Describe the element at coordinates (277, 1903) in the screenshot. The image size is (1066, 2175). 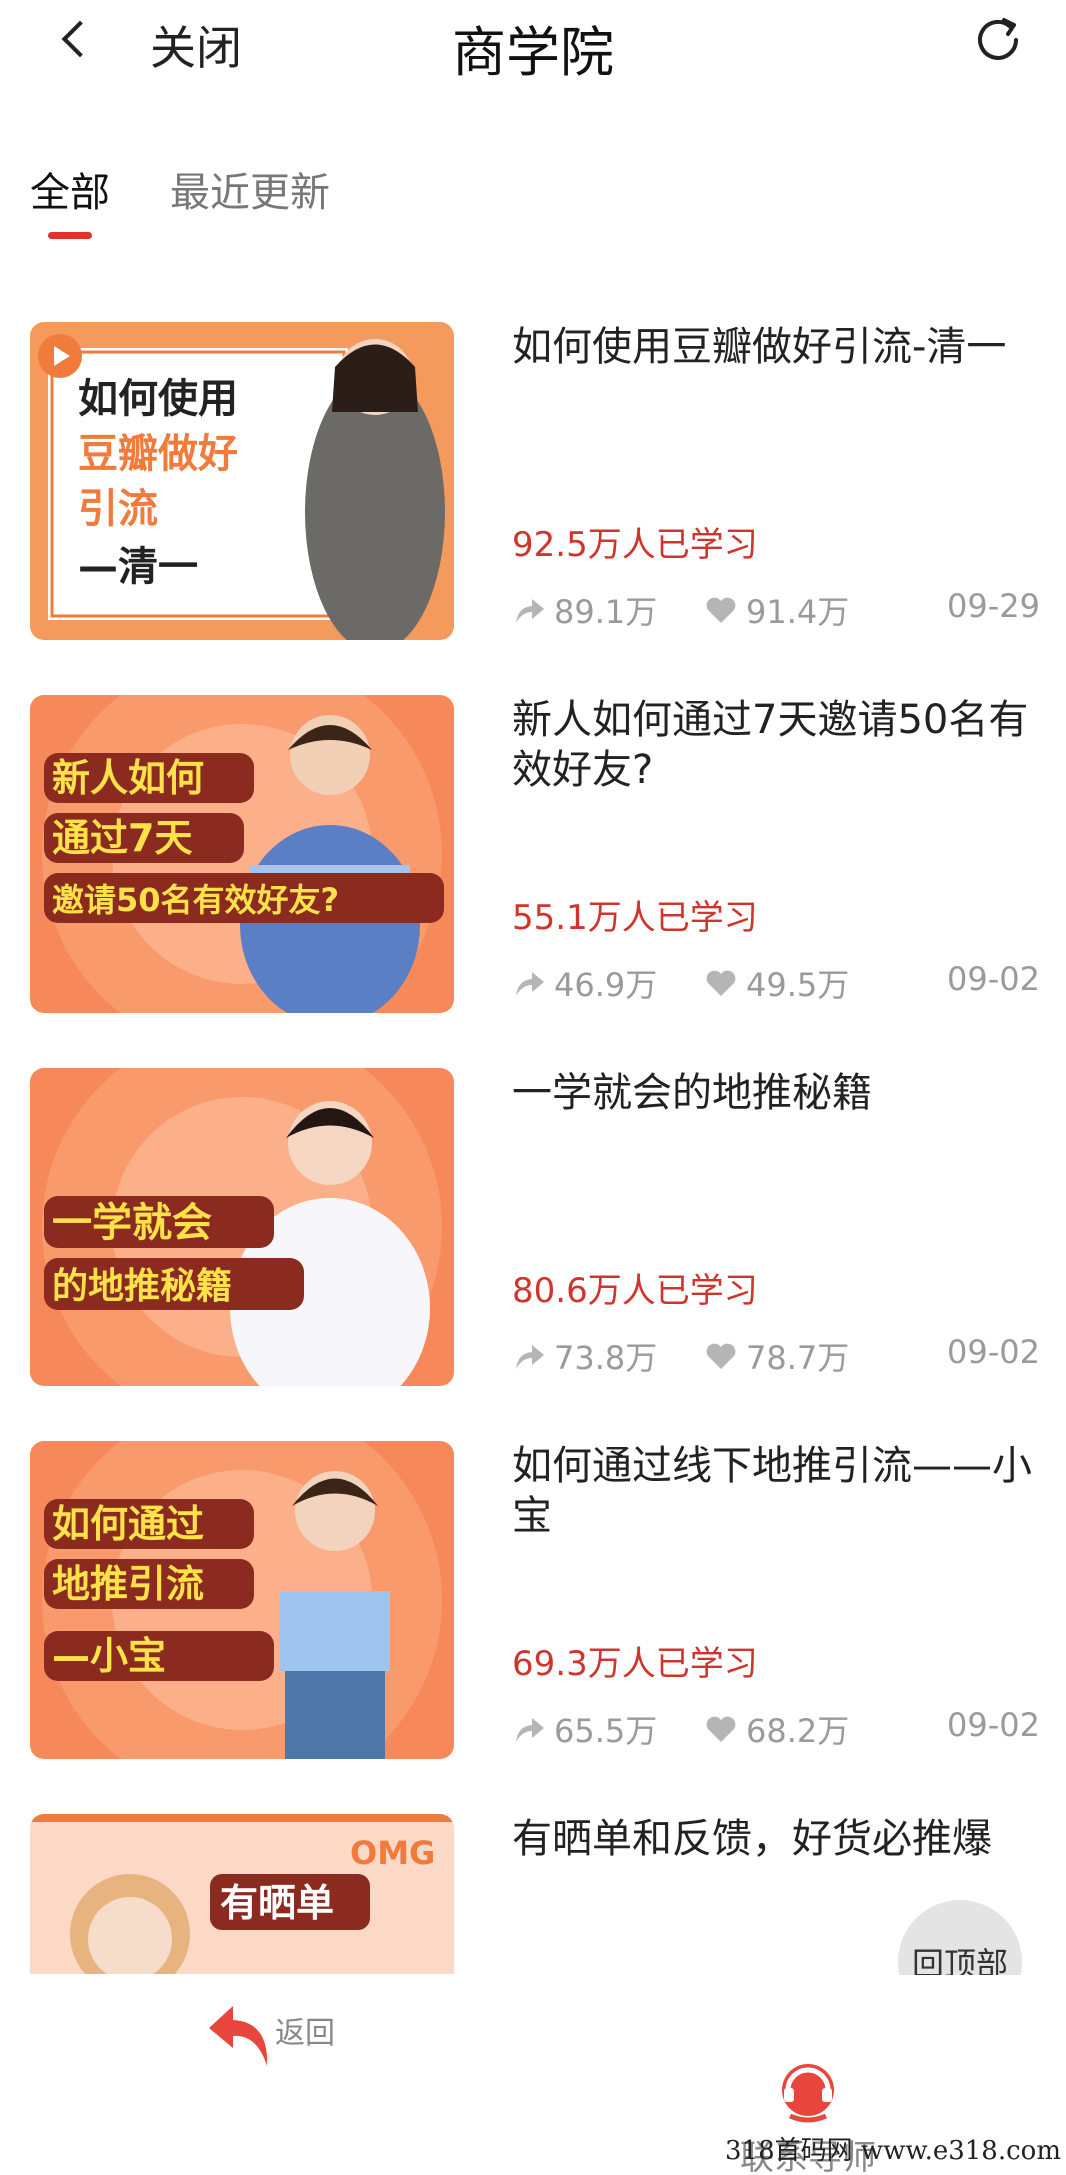
I see `thumb-line: 有晒单` at that location.